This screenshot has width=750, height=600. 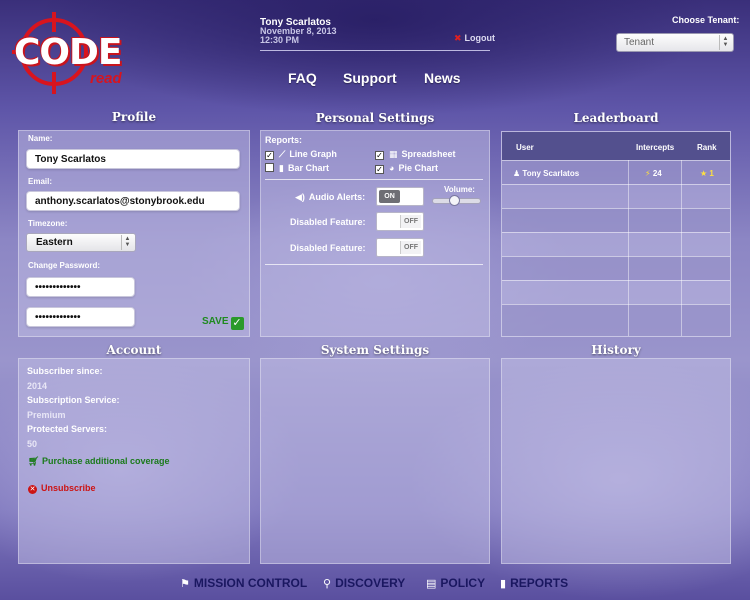 What do you see at coordinates (706, 20) in the screenshot?
I see `tenant-label: Choose Tenant:` at bounding box center [706, 20].